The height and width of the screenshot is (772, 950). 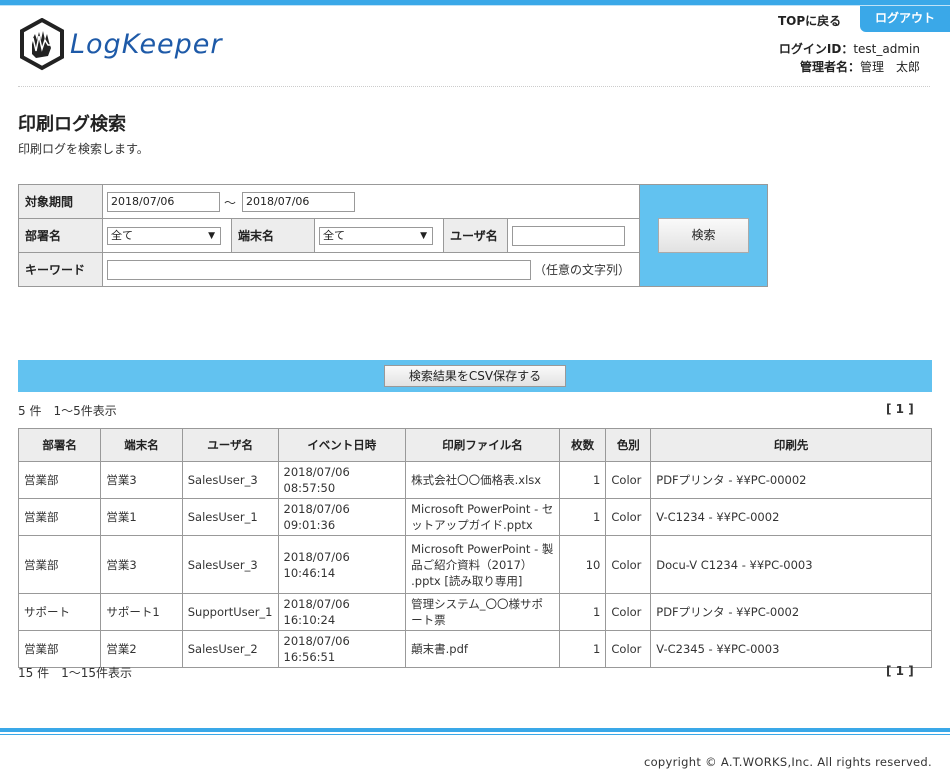 I want to click on keyword-hint: （任意の文字列）, so click(x=582, y=270).